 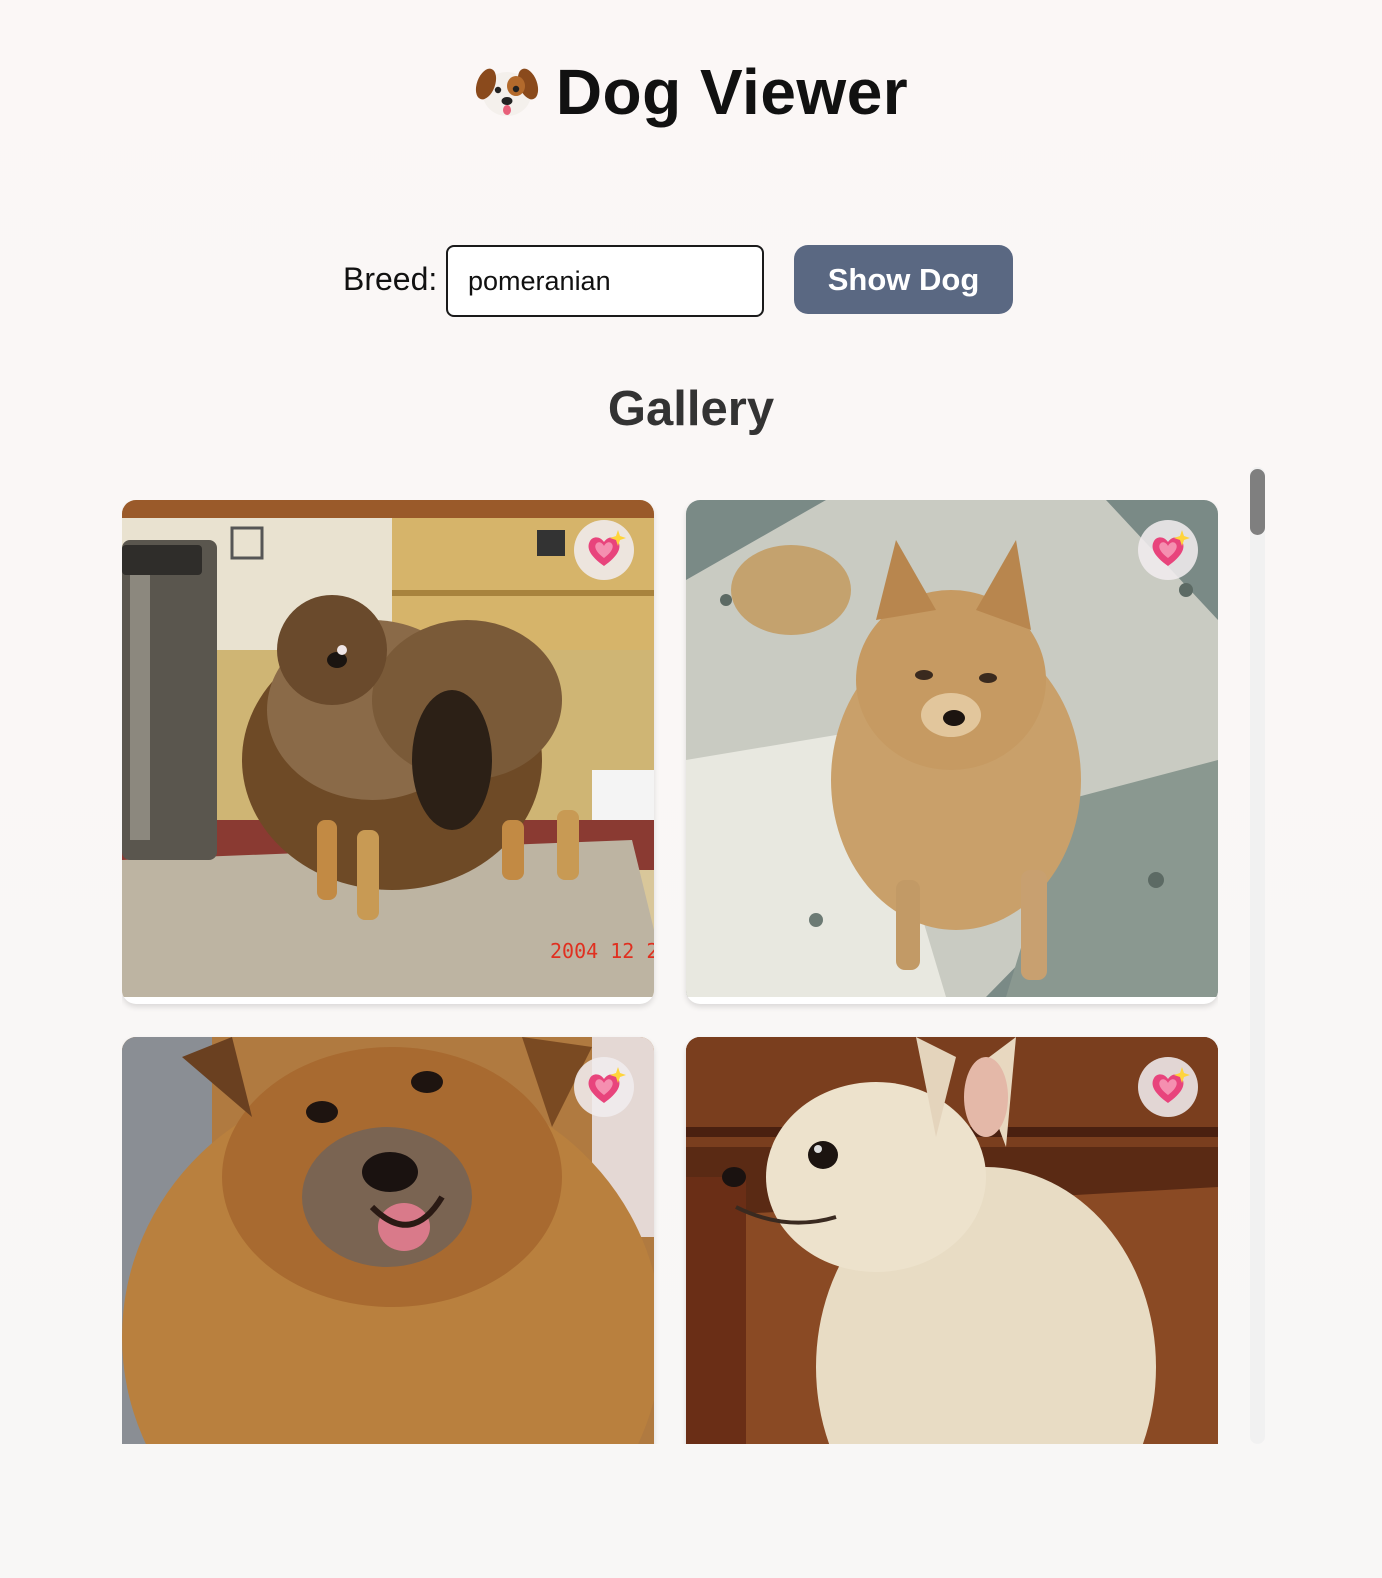 What do you see at coordinates (691, 409) in the screenshot?
I see `gallery-heading: Gallery` at bounding box center [691, 409].